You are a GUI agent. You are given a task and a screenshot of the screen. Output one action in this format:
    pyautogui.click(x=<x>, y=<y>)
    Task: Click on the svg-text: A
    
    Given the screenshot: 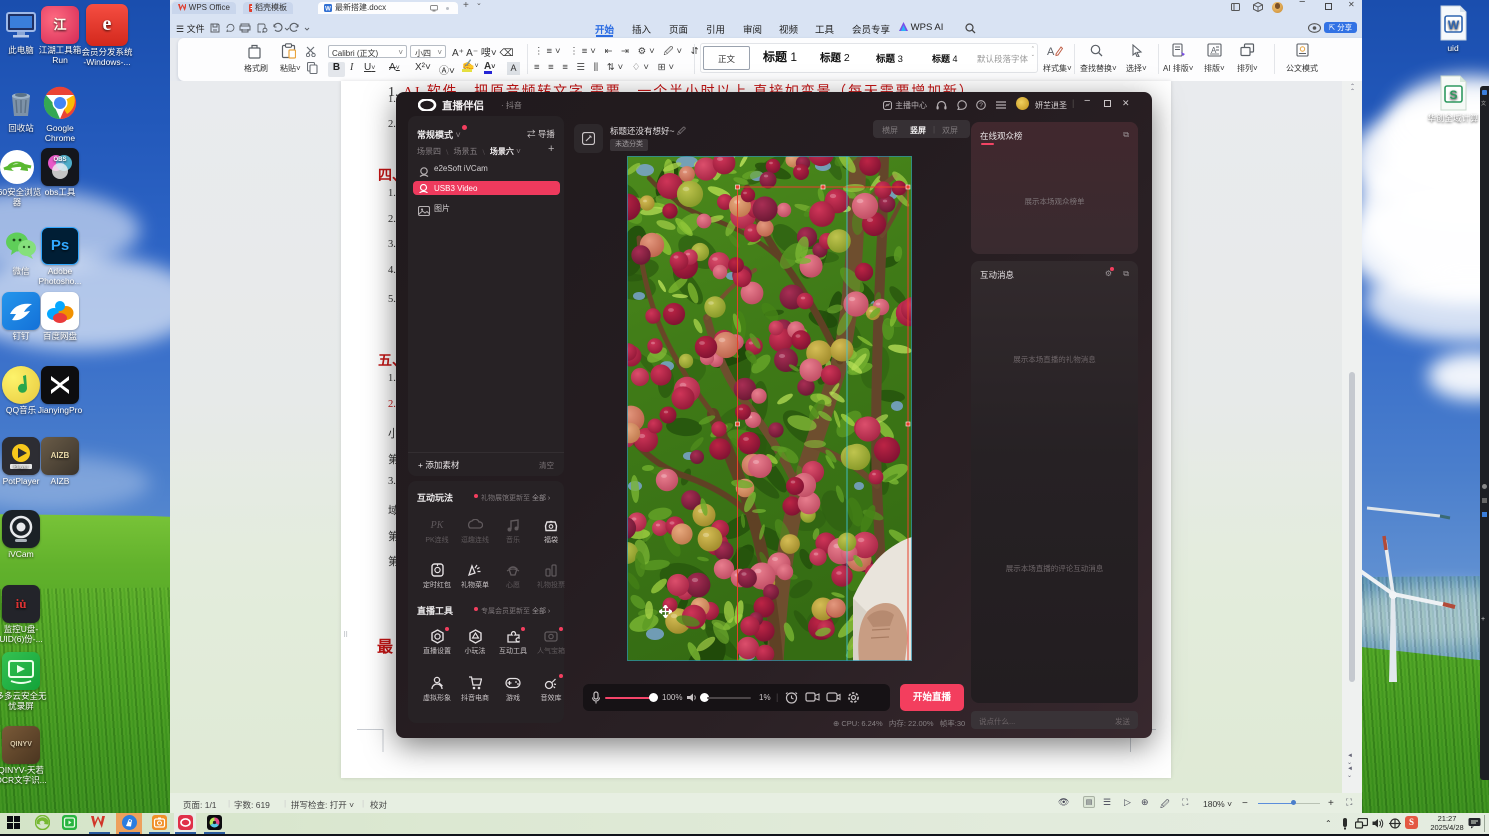 What is the action you would take?
    pyautogui.click(x=1051, y=52)
    